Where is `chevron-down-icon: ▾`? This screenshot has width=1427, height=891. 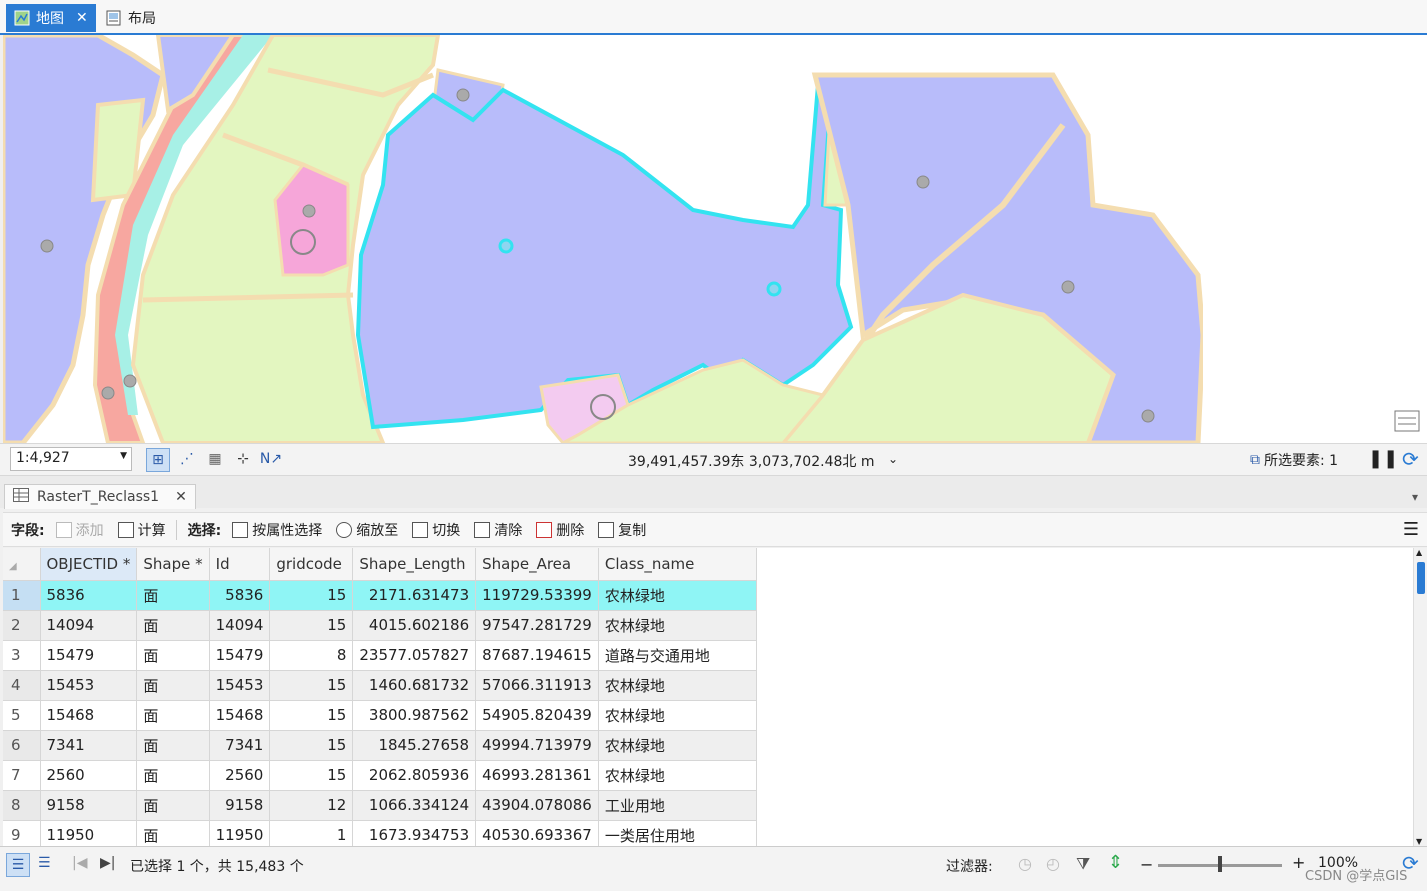
chevron-down-icon: ▾ is located at coordinates (1415, 497).